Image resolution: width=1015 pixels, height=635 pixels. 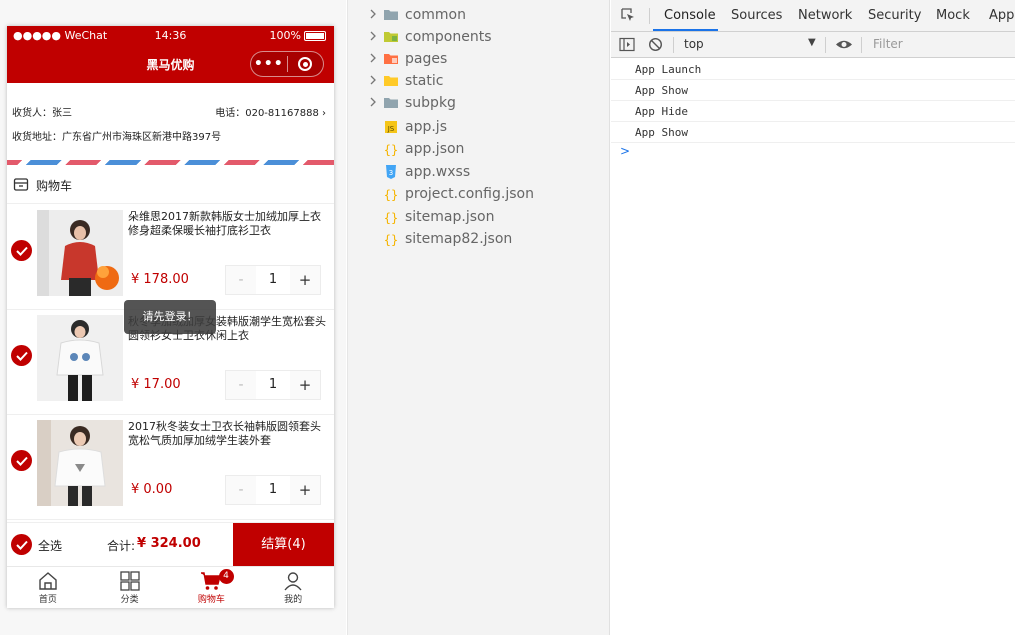 I want to click on context-select: top, so click(x=694, y=44).